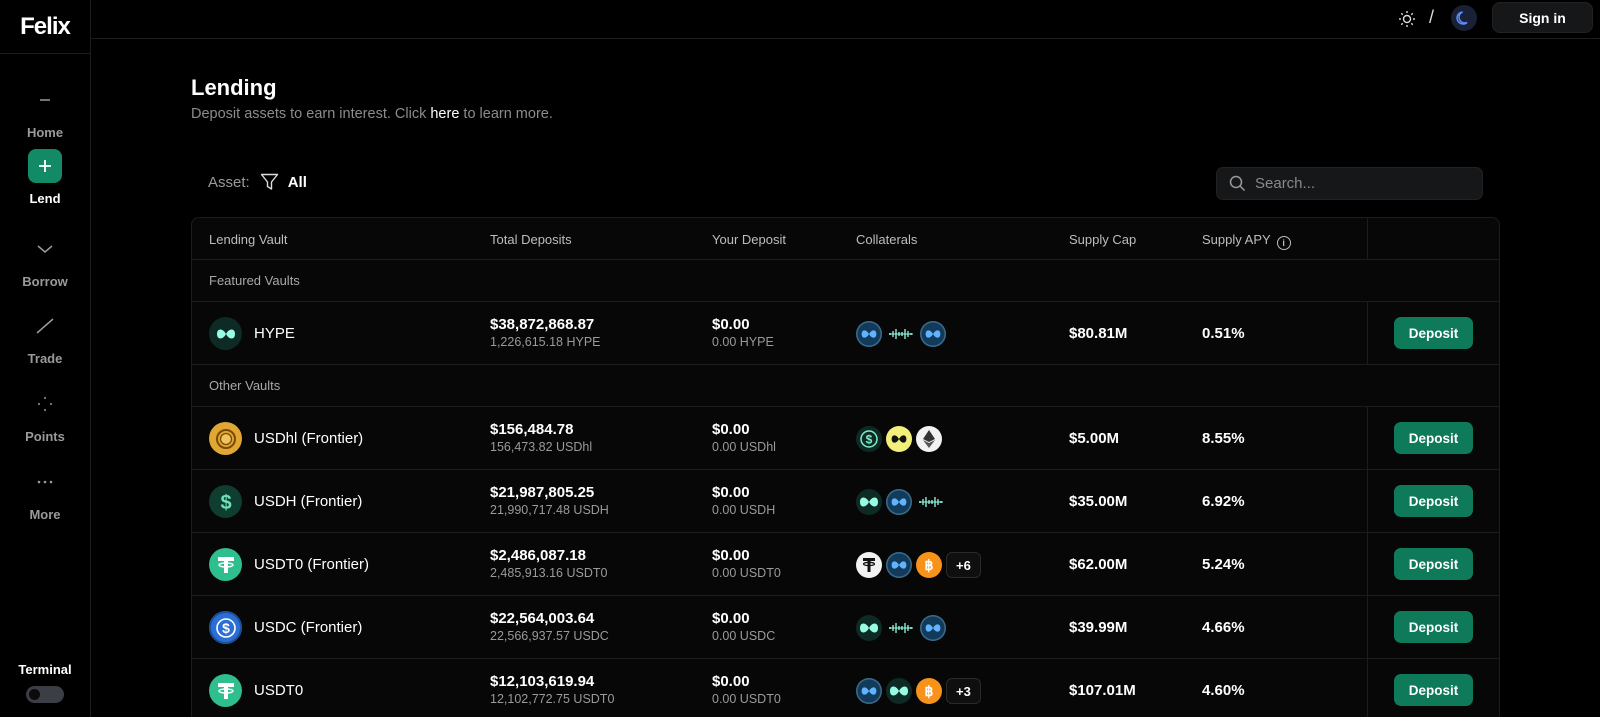 This screenshot has height=717, width=1600. Describe the element at coordinates (286, 438) in the screenshot. I see `vault-cell: USDhl (Frontier)` at that location.